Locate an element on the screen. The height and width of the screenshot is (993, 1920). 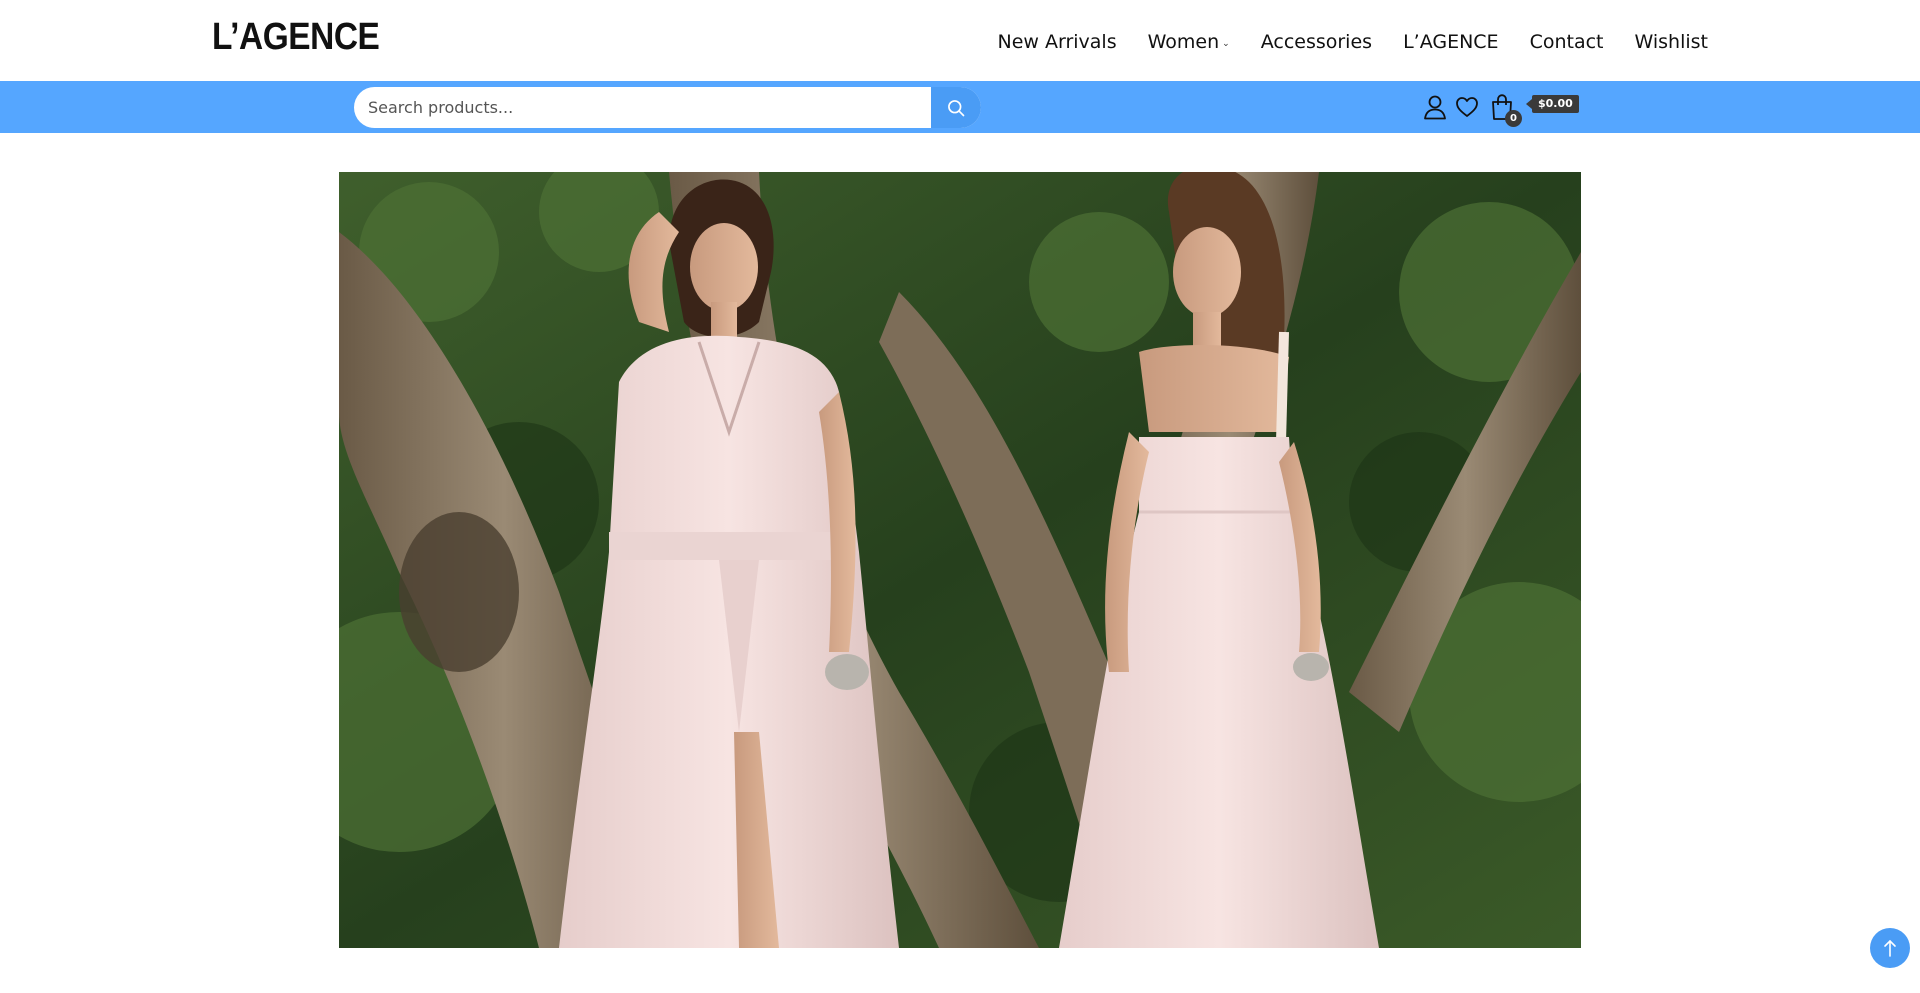
search-button is located at coordinates (956, 107).